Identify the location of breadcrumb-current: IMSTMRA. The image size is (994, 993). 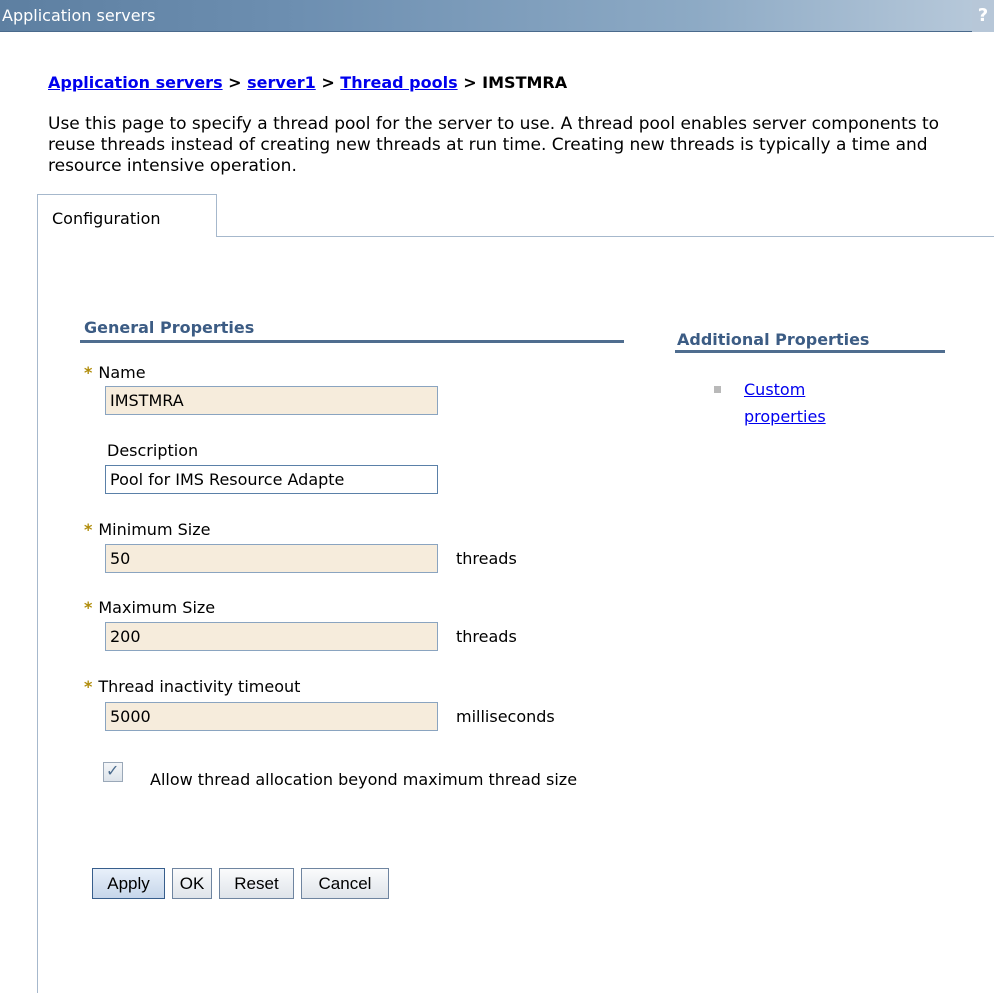
(525, 82).